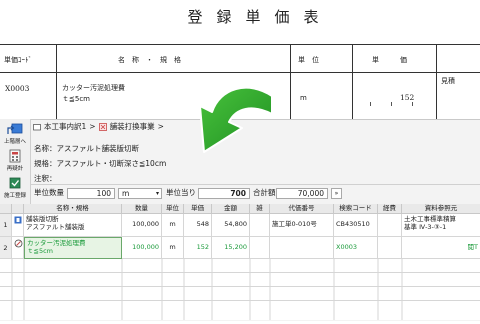 This screenshot has height=324, width=480. I want to click on up-level-label: 上階層へ, so click(14, 142).